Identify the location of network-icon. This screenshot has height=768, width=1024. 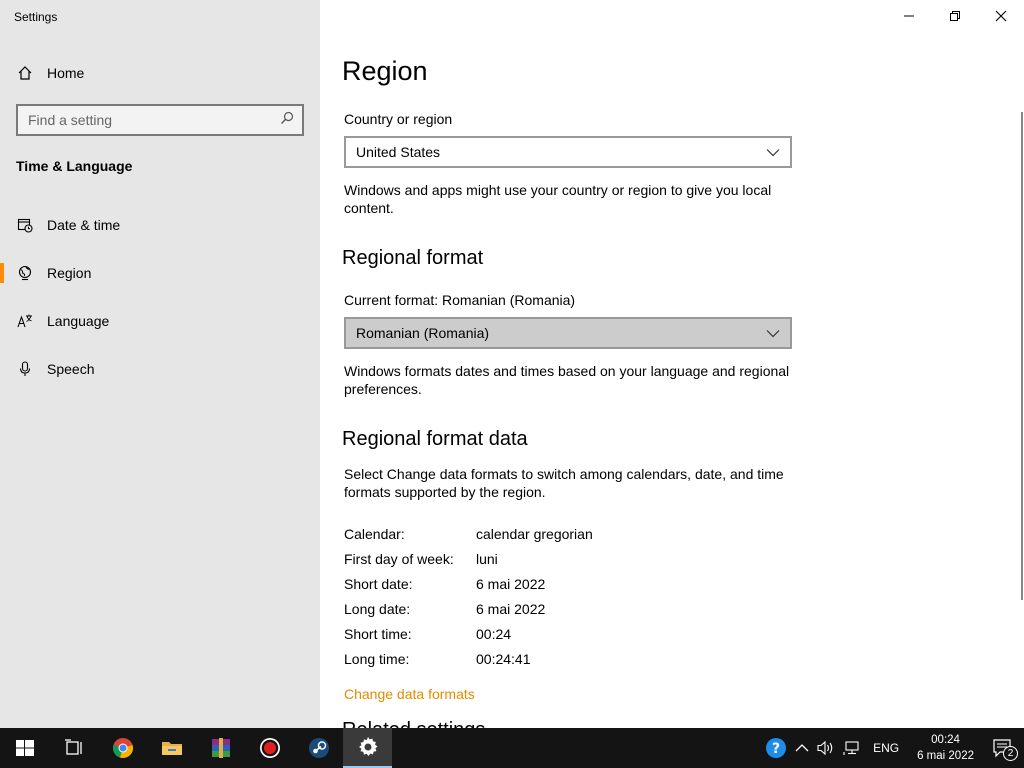
(852, 748).